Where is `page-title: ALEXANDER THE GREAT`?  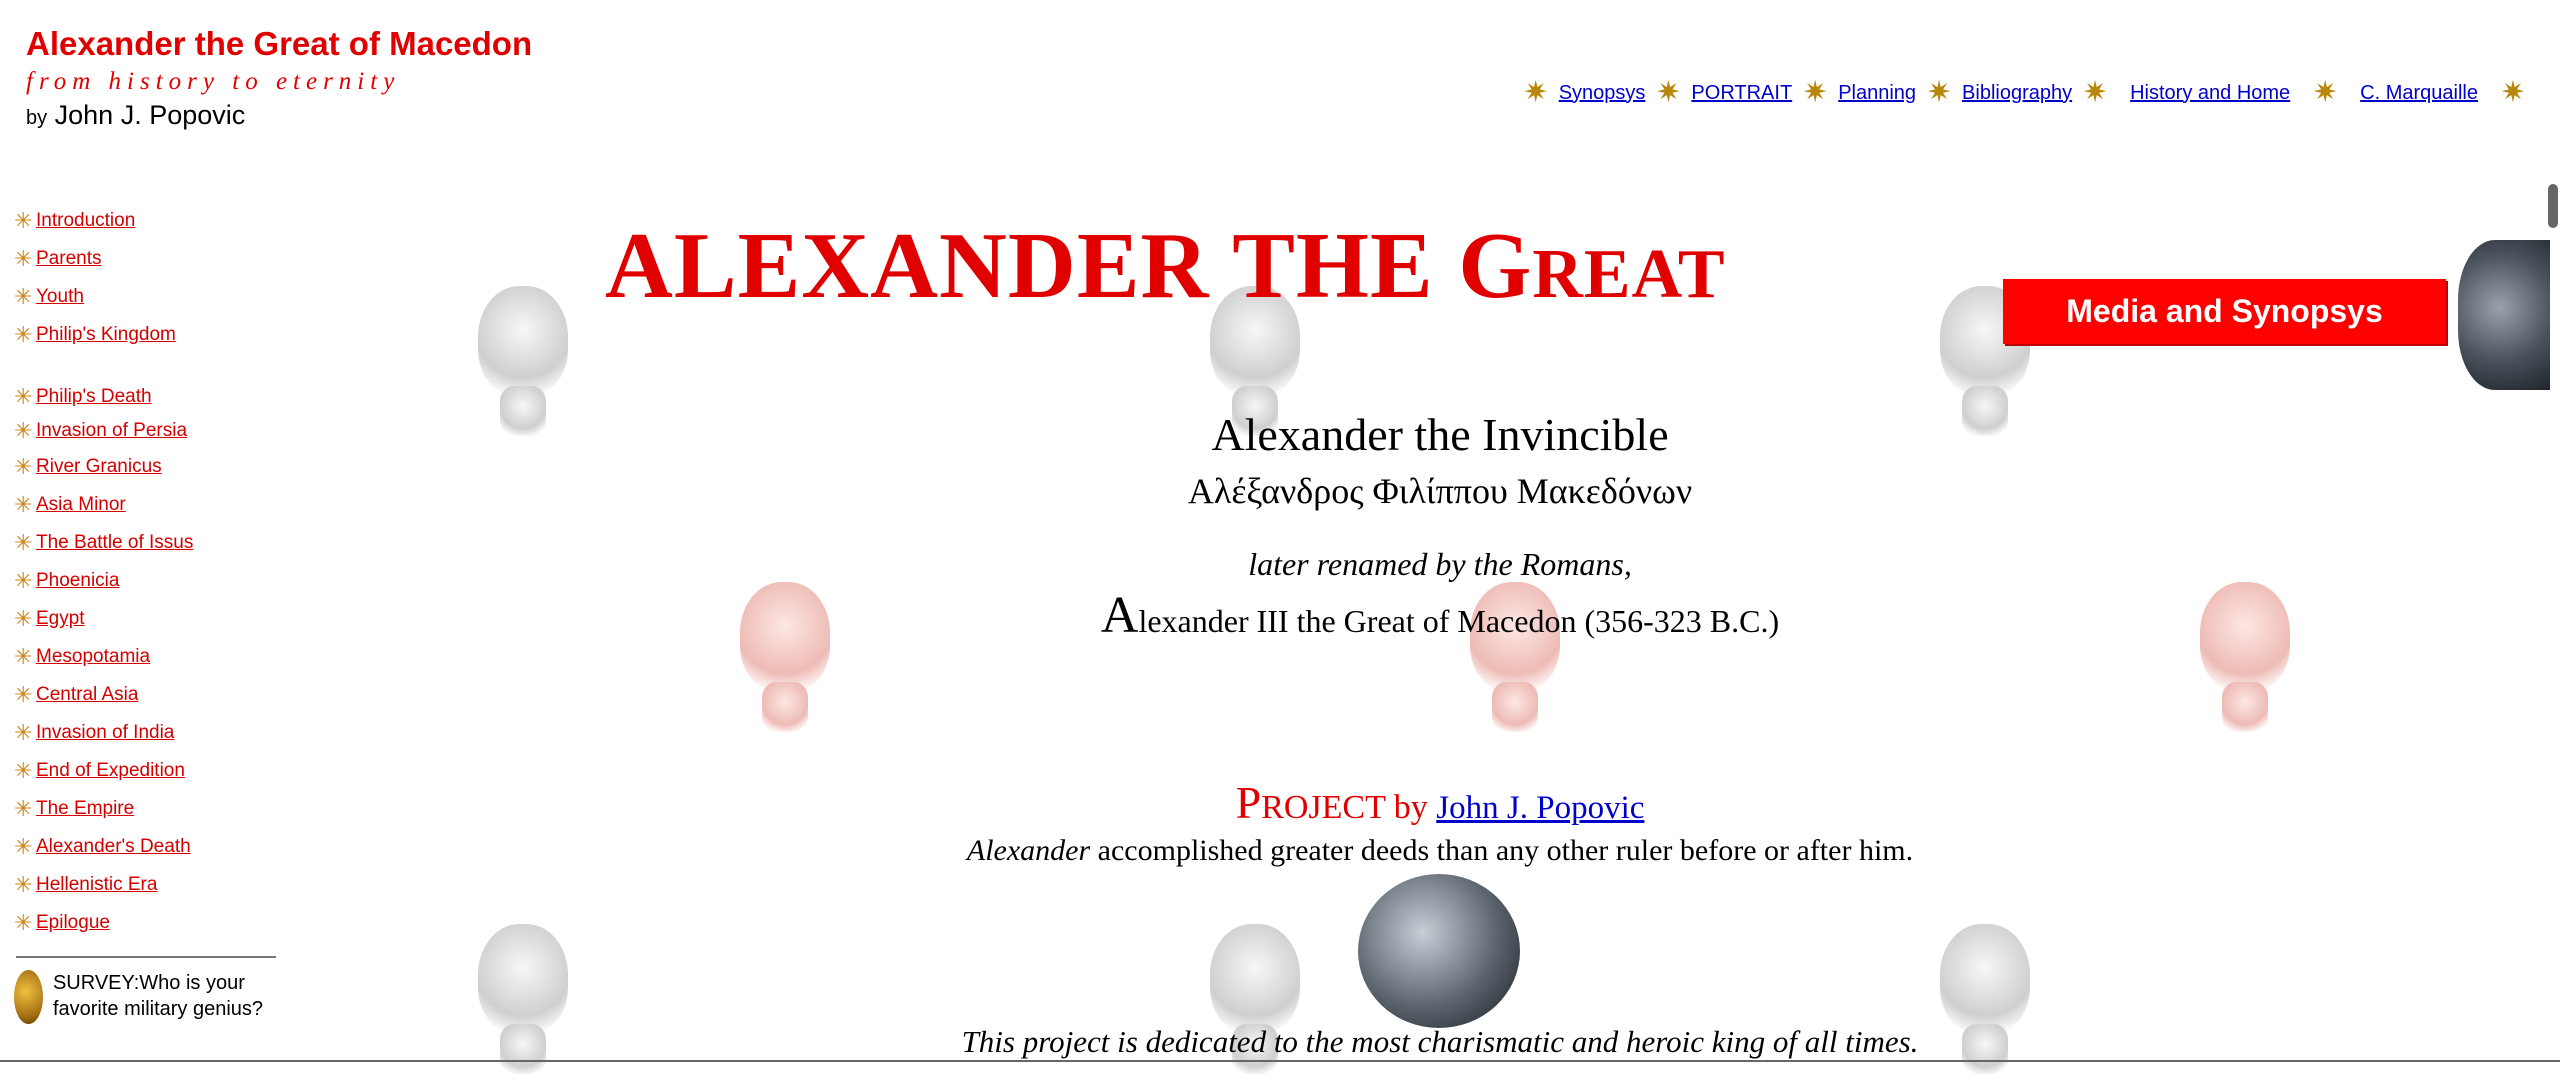
page-title: ALEXANDER THE GREAT is located at coordinates (1165, 266).